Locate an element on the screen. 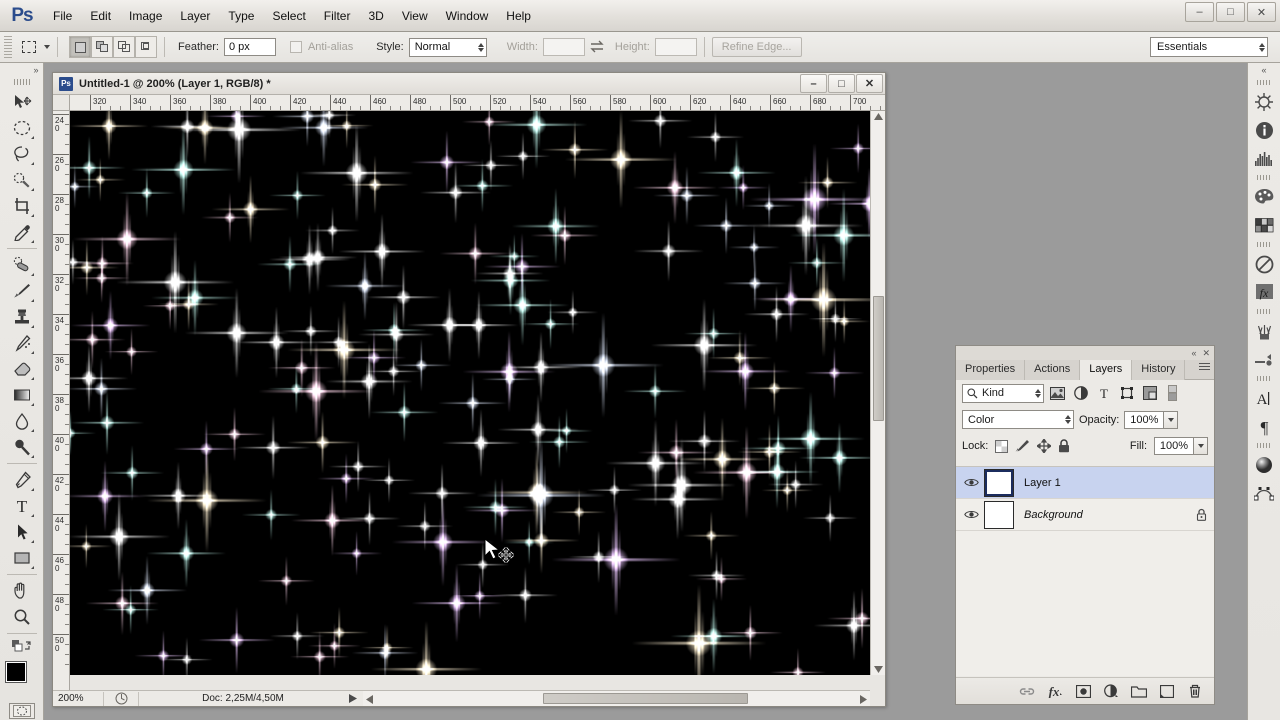 This screenshot has width=1280, height=720. menu-3d: 3D is located at coordinates (375, 16).